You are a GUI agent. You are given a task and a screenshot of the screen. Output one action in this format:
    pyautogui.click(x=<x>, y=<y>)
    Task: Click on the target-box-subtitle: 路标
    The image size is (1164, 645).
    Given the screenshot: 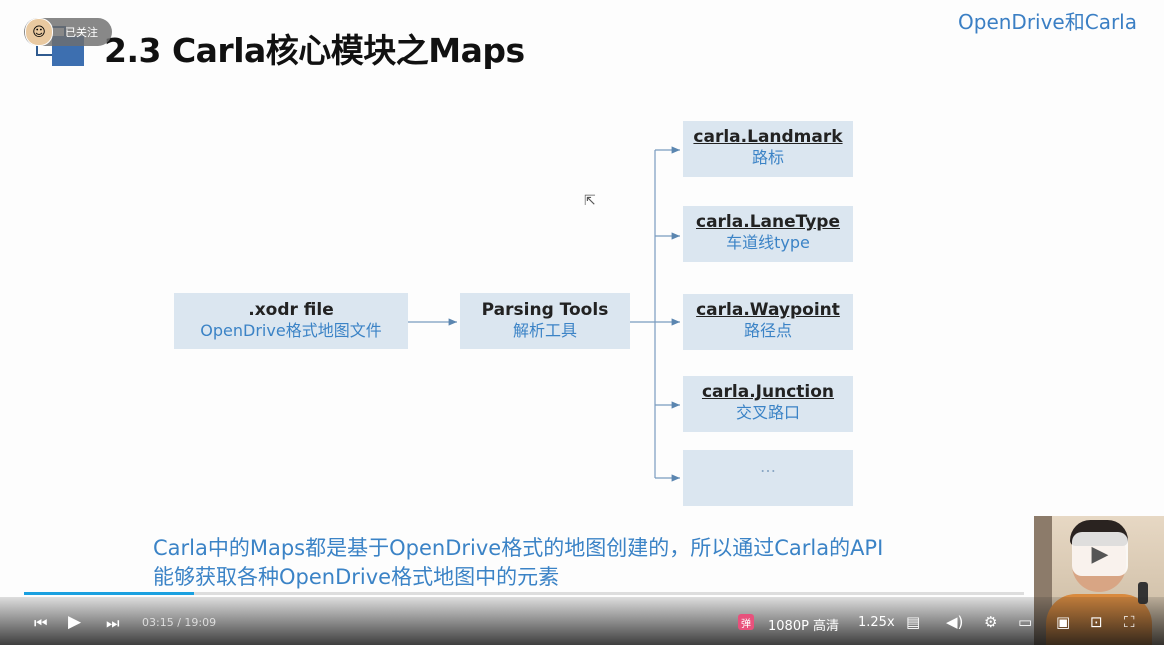 What is the action you would take?
    pyautogui.click(x=767, y=157)
    